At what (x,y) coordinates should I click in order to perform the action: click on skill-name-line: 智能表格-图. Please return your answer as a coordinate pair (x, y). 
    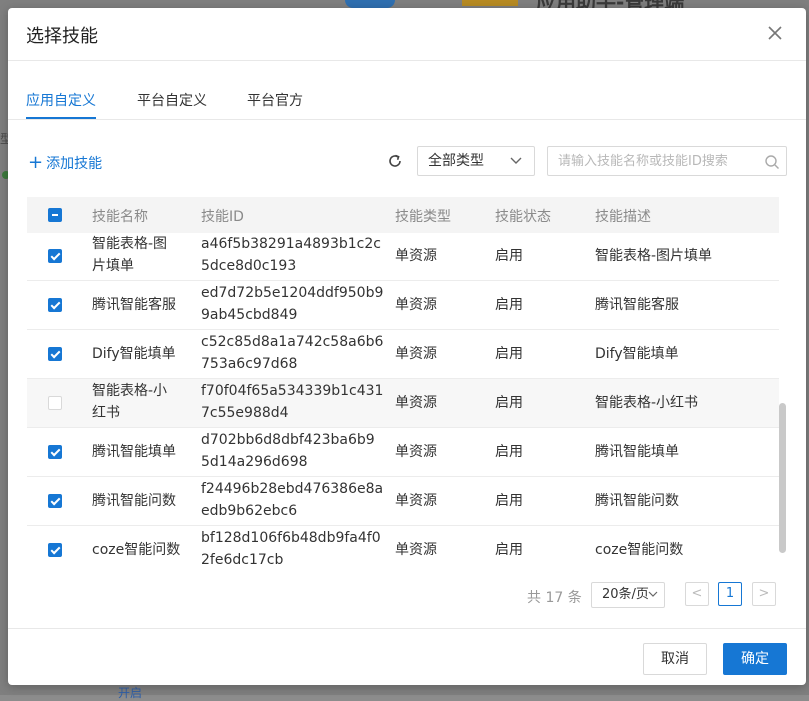
    Looking at the image, I should click on (130, 244).